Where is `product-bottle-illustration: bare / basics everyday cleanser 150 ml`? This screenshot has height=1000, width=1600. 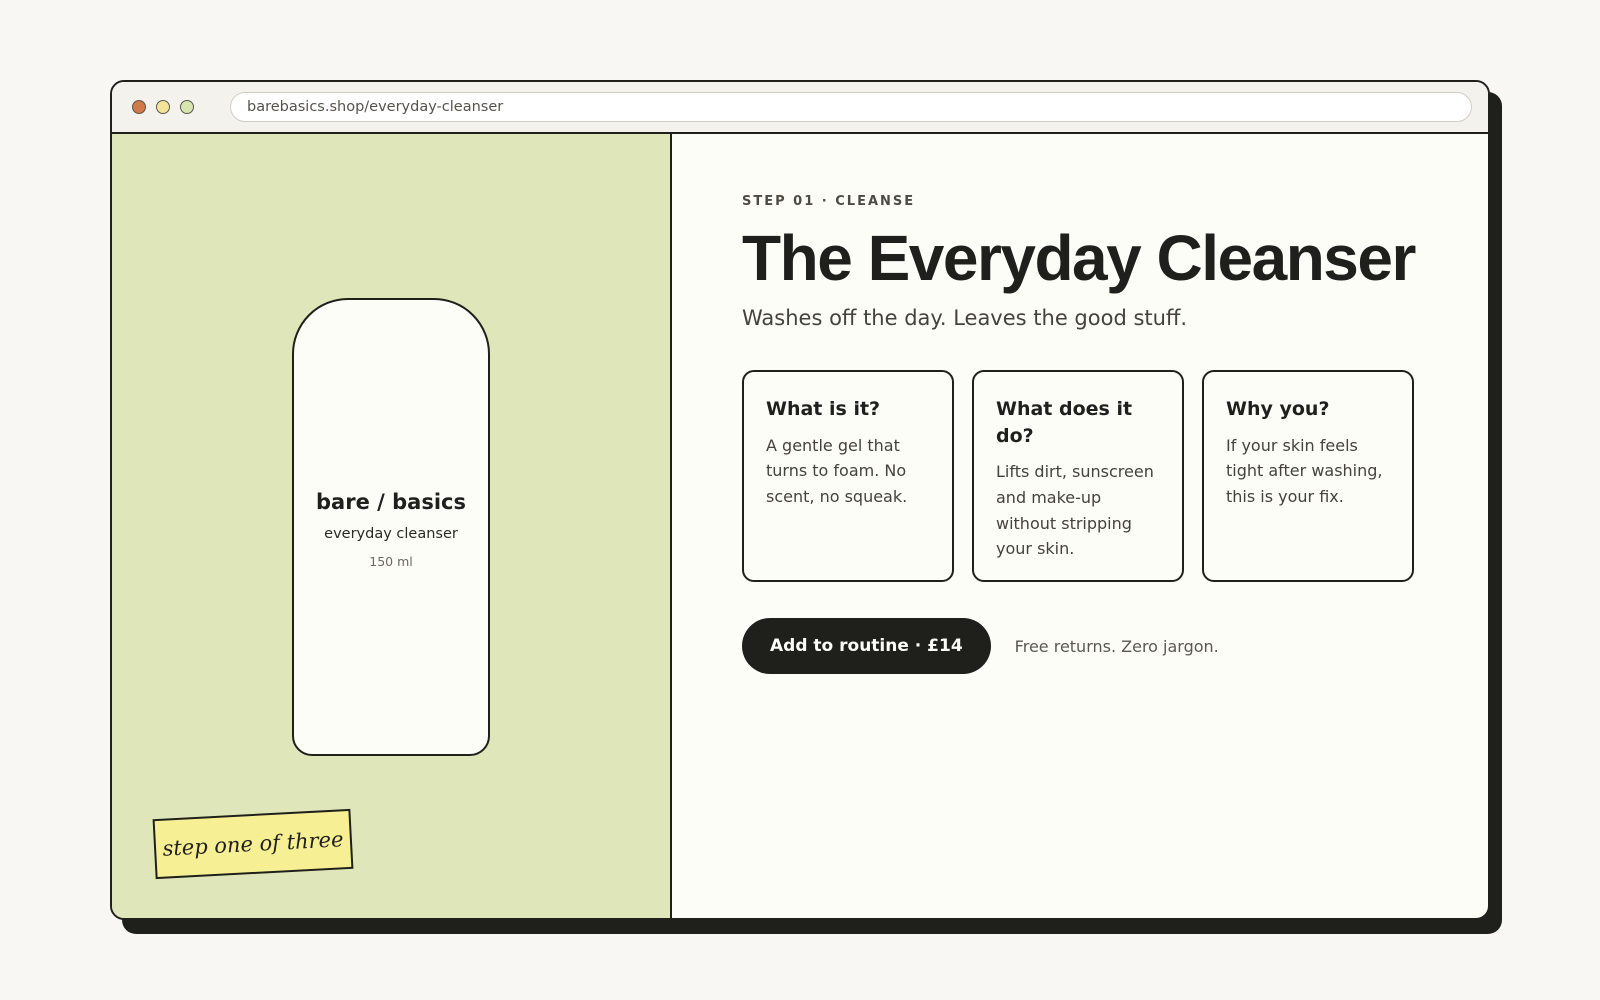
product-bottle-illustration: bare / basics everyday cleanser 150 ml is located at coordinates (391, 527).